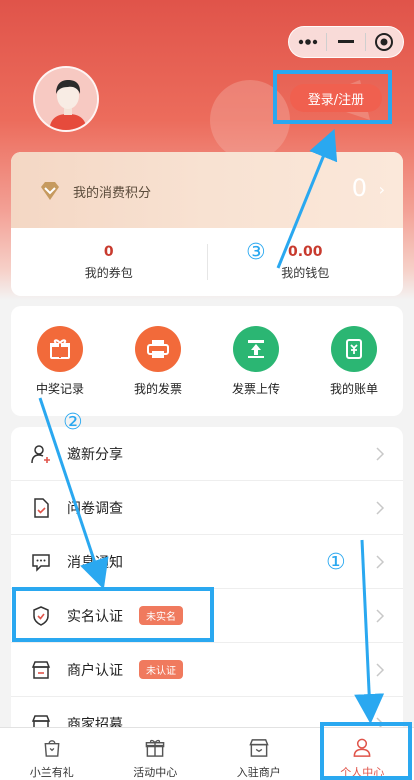  I want to click on tab-activity-center: 活动中心, so click(156, 754).